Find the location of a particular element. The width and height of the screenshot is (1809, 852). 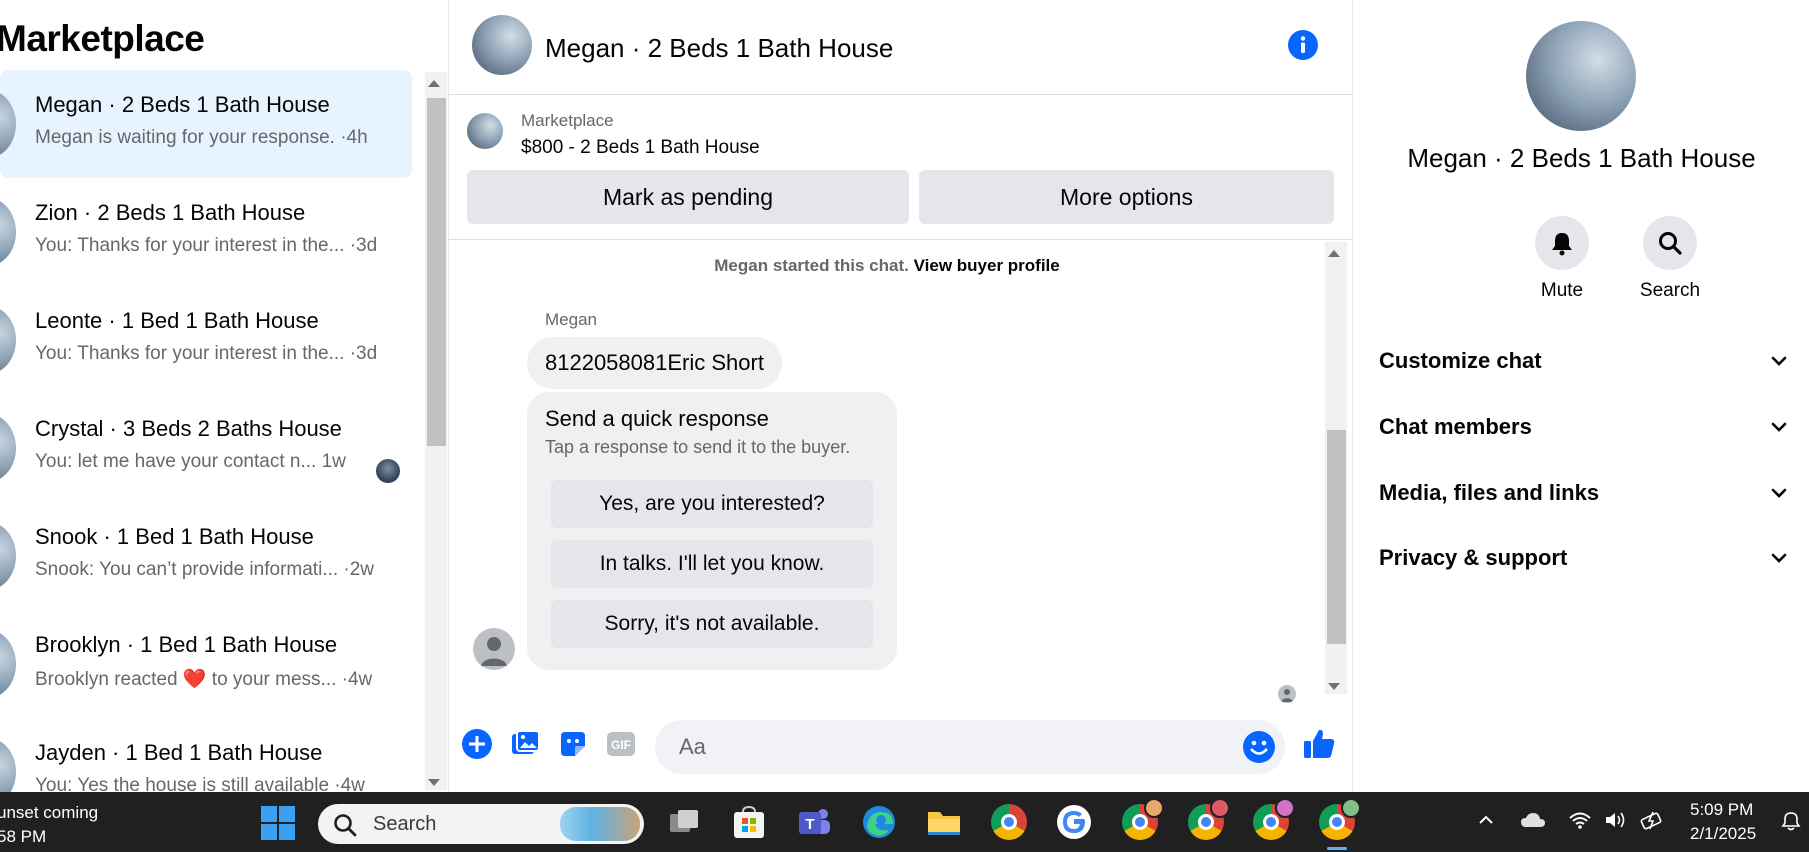

message-bubble: 8122058081Eric Short is located at coordinates (654, 363).